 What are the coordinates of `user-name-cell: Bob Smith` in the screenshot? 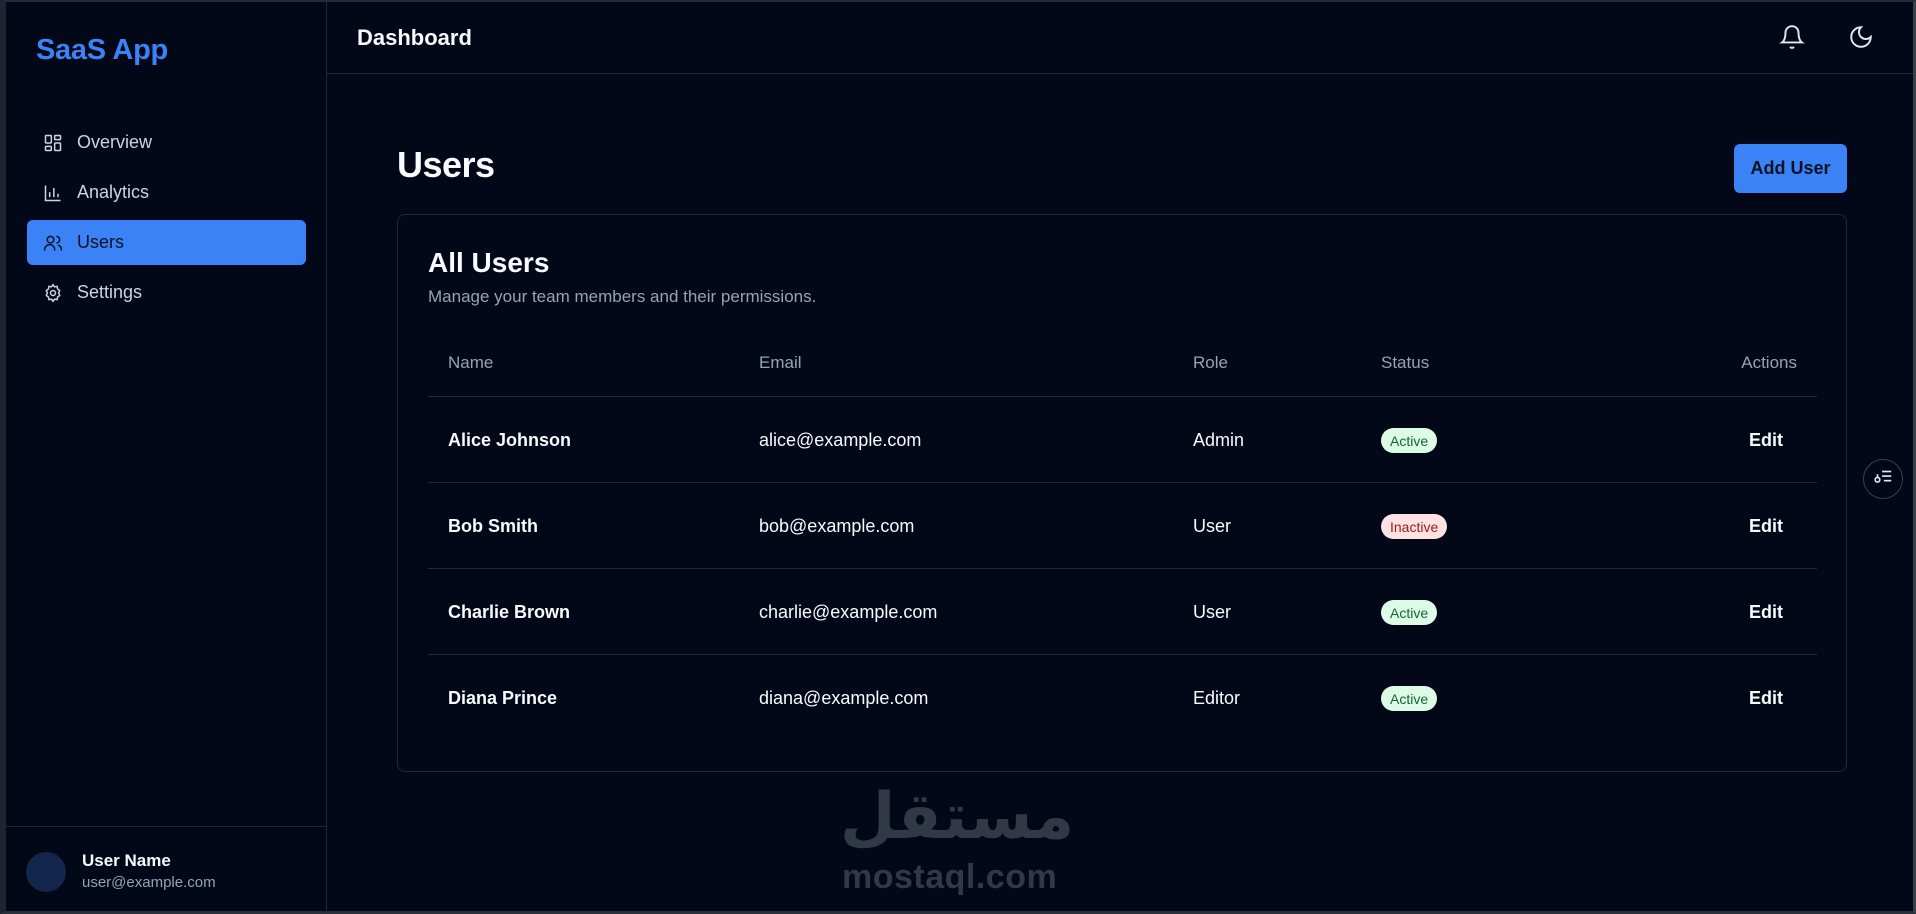 It's located at (493, 526).